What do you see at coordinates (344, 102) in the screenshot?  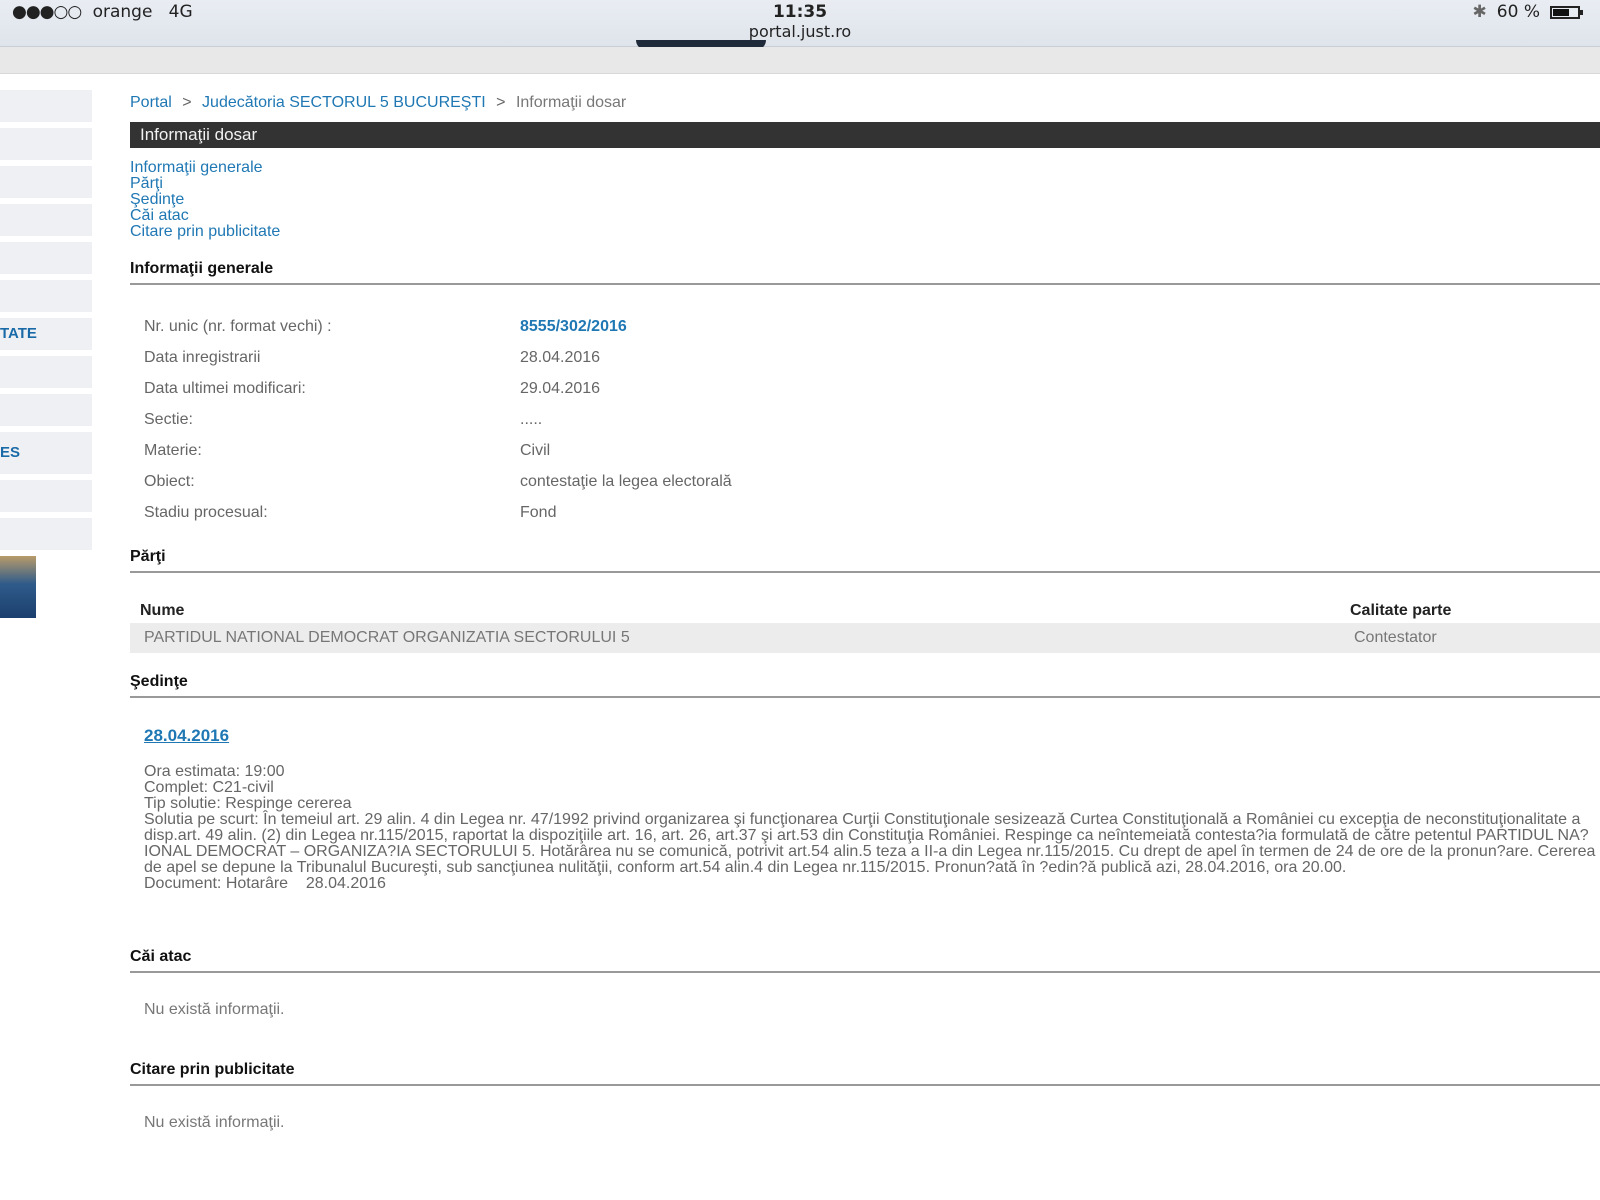 I see `breadcrumb-court-link: Judecătoria SECTORUL 5 BUCUREŞTI` at bounding box center [344, 102].